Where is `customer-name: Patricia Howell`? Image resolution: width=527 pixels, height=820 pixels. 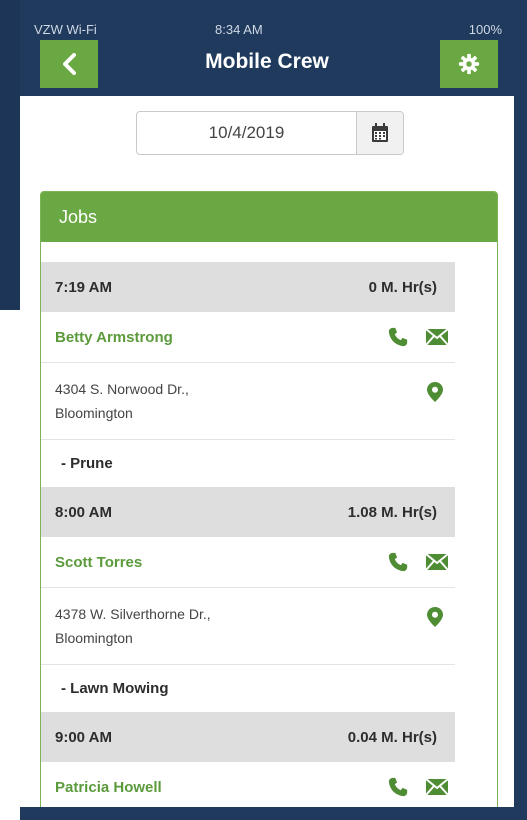 customer-name: Patricia Howell is located at coordinates (108, 787).